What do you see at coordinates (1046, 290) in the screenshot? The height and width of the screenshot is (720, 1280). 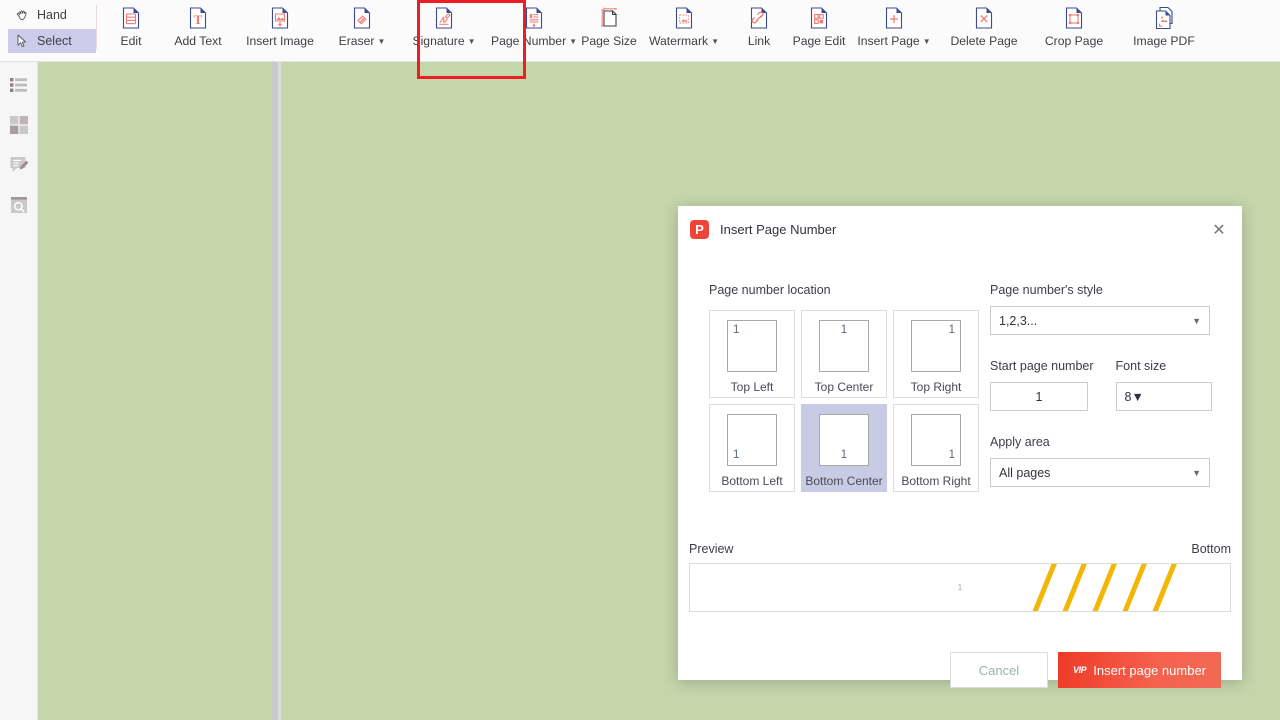 I see `page-number-style-label: Page number's style` at bounding box center [1046, 290].